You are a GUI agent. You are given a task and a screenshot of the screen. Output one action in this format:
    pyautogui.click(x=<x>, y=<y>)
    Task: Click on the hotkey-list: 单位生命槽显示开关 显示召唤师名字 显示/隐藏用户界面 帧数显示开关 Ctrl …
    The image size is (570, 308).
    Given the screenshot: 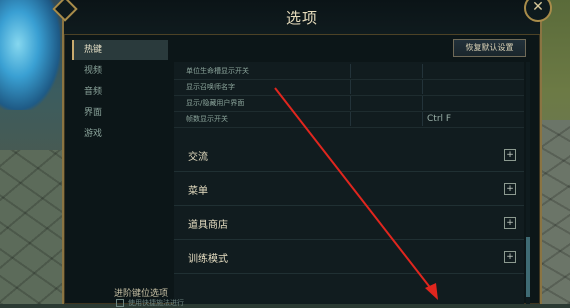 What is the action you would take?
    pyautogui.click(x=349, y=95)
    